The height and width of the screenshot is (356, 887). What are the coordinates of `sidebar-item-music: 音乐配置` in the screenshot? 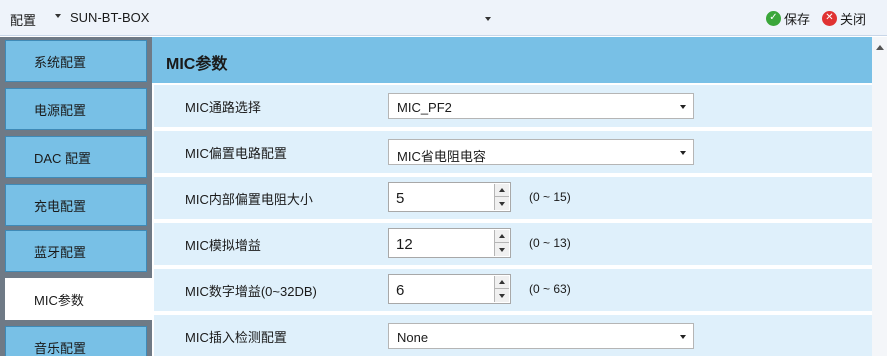 It's located at (76, 341).